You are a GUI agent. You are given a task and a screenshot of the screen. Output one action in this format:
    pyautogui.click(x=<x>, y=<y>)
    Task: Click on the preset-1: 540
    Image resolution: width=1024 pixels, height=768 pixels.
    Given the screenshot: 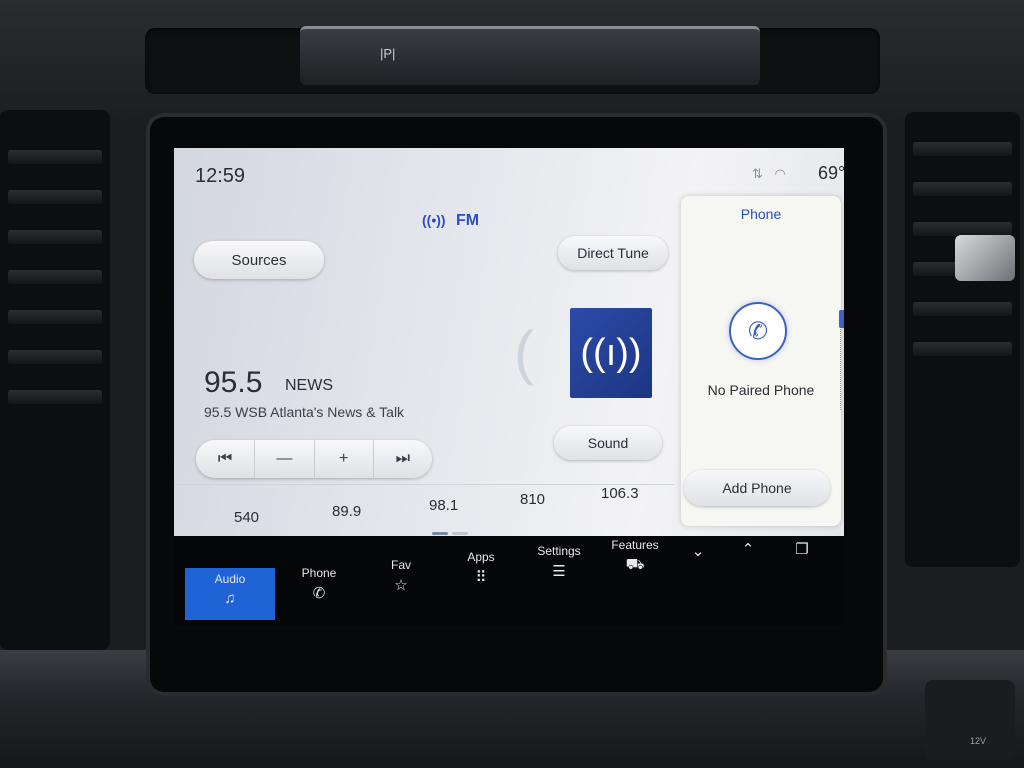 What is the action you would take?
    pyautogui.click(x=246, y=517)
    